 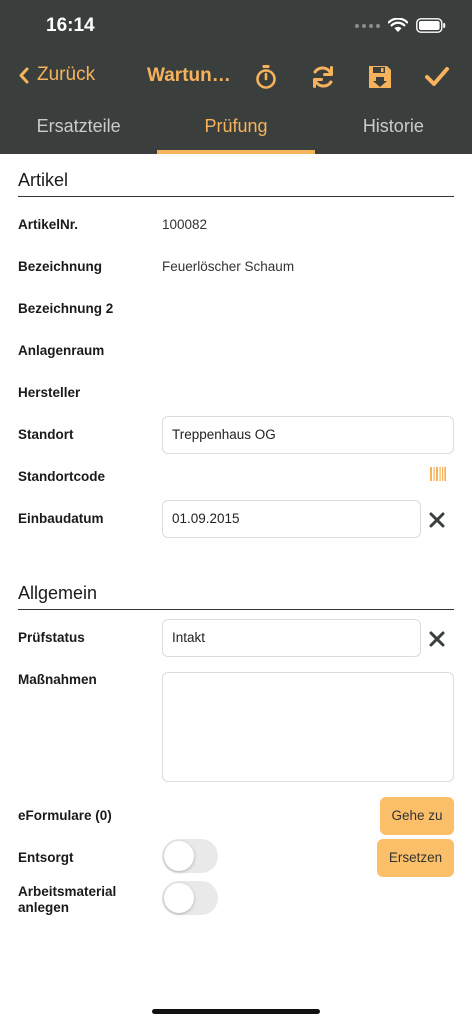 I want to click on tab-pruefung: Prüfung, so click(x=236, y=128).